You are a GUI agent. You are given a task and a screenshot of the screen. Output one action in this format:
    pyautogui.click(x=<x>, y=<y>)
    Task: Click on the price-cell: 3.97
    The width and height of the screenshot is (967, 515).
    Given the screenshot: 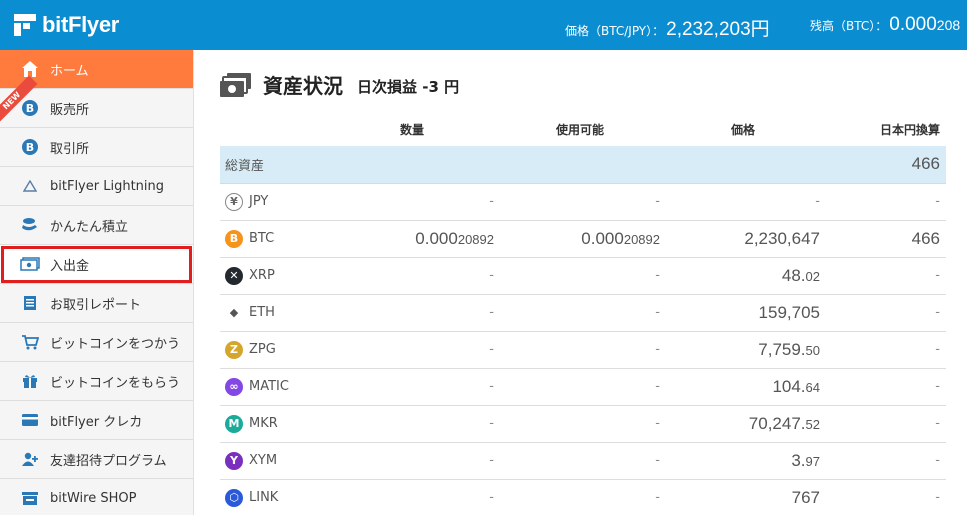 What is the action you would take?
    pyautogui.click(x=746, y=461)
    